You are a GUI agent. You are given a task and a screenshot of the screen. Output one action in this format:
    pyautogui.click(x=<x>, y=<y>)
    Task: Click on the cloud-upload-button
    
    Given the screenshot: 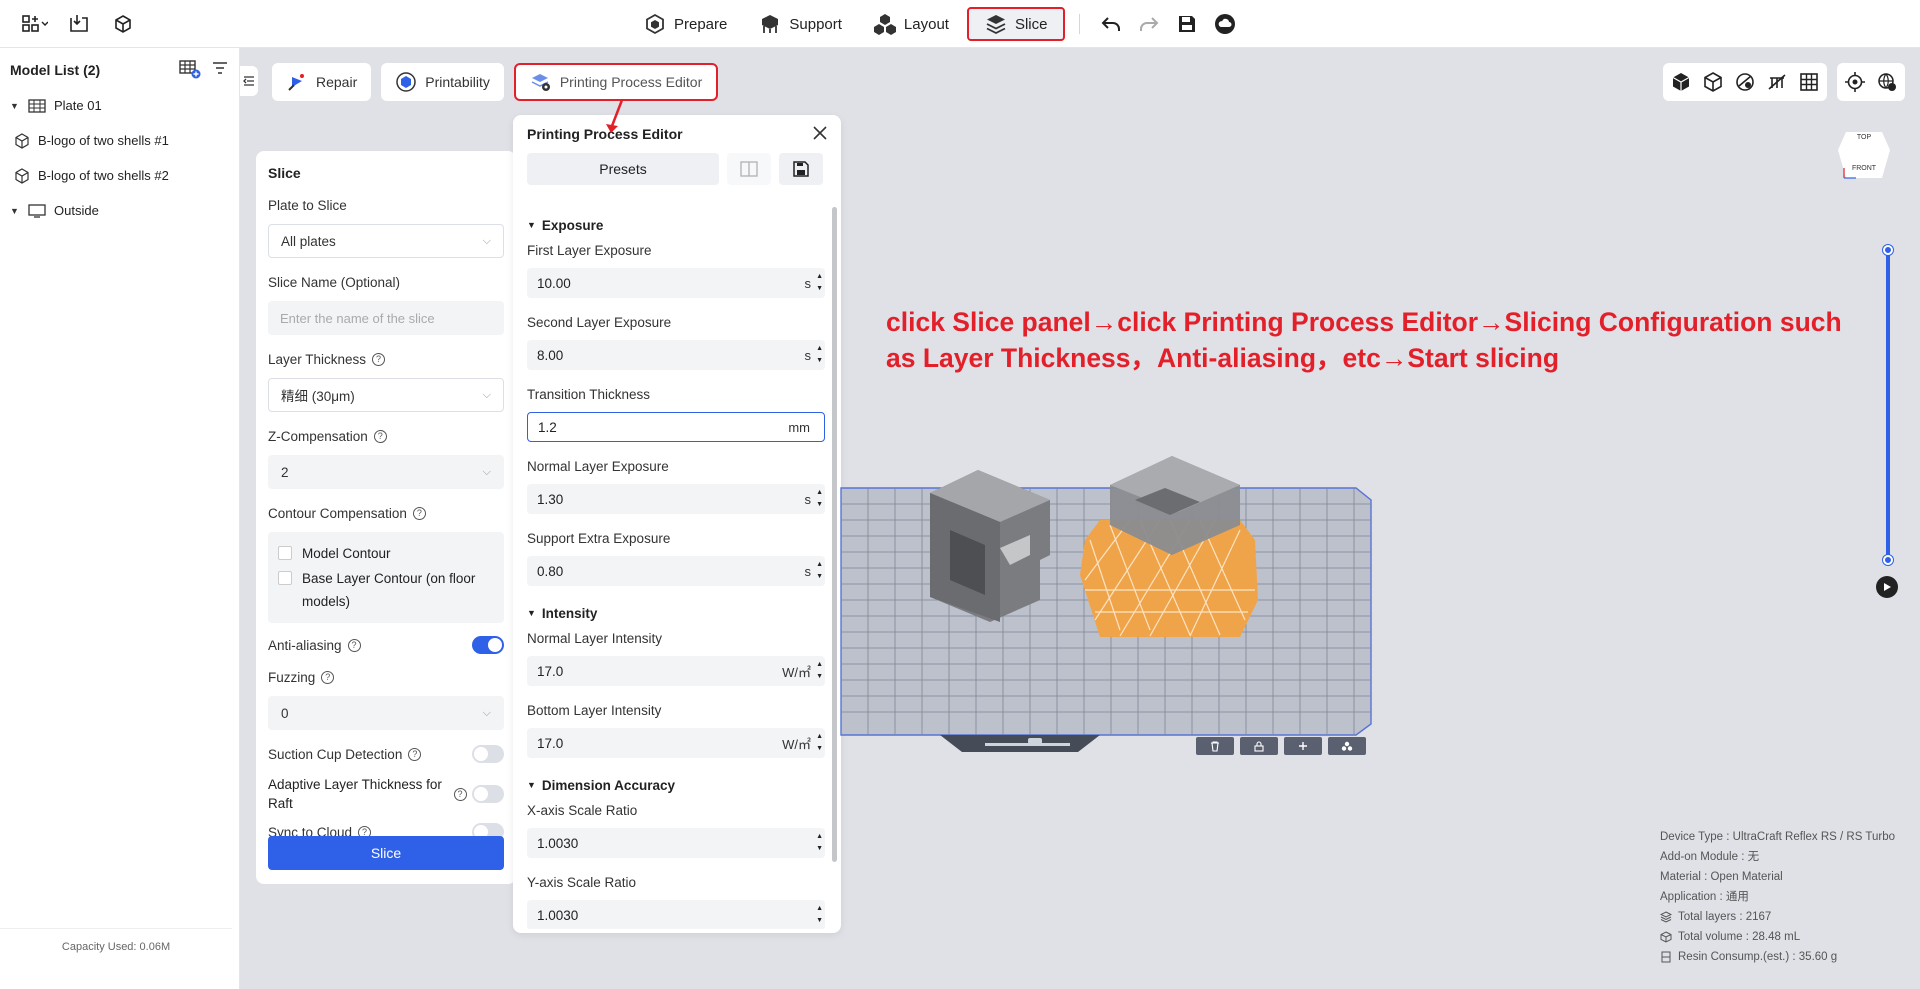 What is the action you would take?
    pyautogui.click(x=1225, y=24)
    